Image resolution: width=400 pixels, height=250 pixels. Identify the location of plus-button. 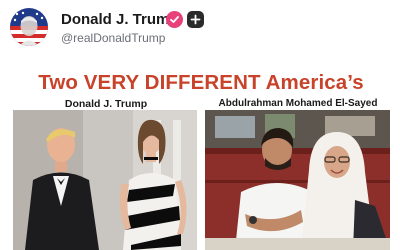
(195, 19).